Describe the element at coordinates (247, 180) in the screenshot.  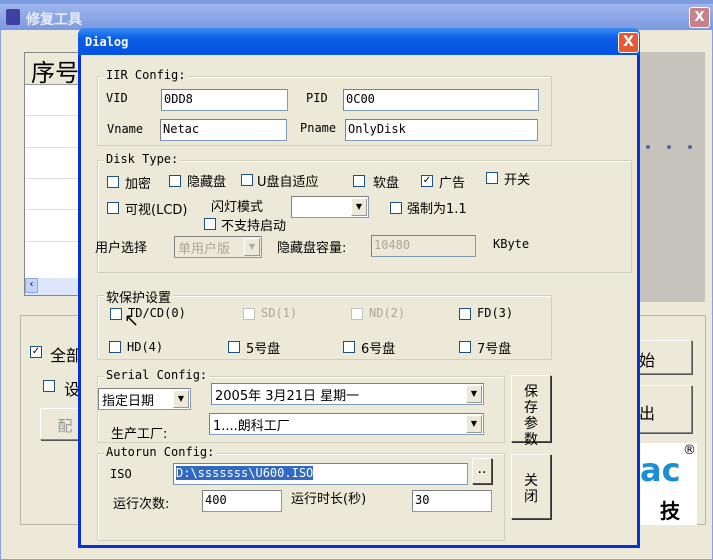
I see `u-adapt-checkbox` at that location.